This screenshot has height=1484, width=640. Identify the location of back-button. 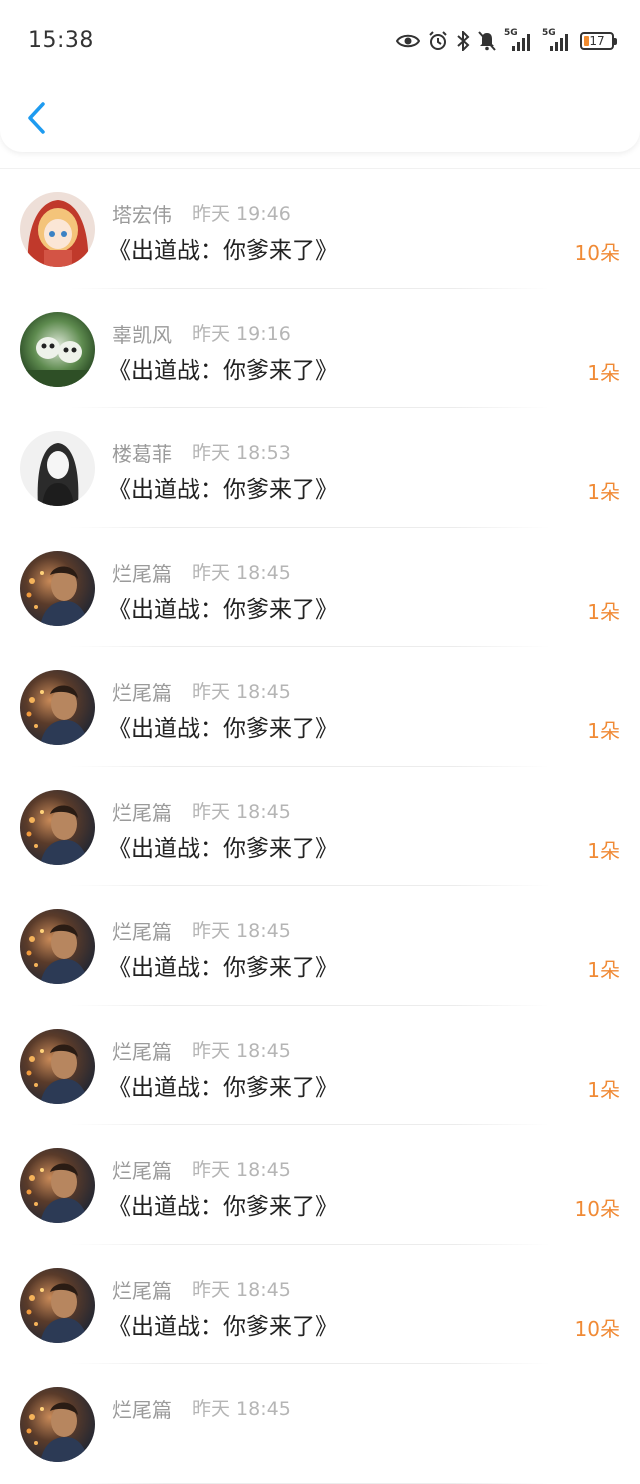
(36, 118).